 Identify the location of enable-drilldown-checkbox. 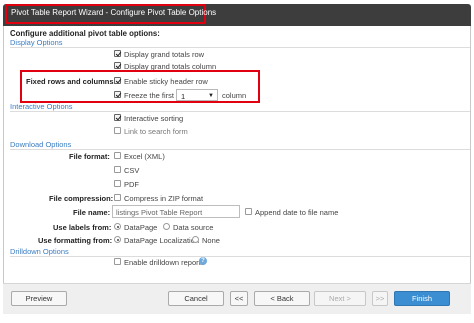
(117, 261).